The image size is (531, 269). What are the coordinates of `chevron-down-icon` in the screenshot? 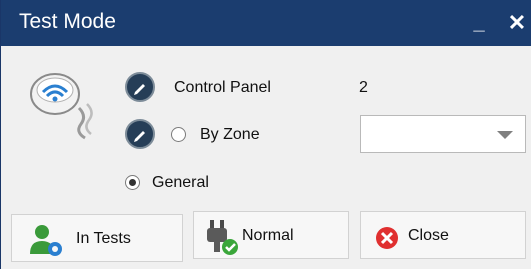 It's located at (505, 135).